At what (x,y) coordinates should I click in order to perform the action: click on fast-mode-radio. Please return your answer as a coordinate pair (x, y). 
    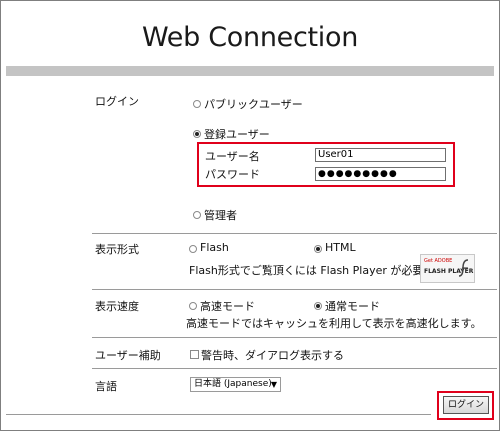
    Looking at the image, I should click on (193, 306).